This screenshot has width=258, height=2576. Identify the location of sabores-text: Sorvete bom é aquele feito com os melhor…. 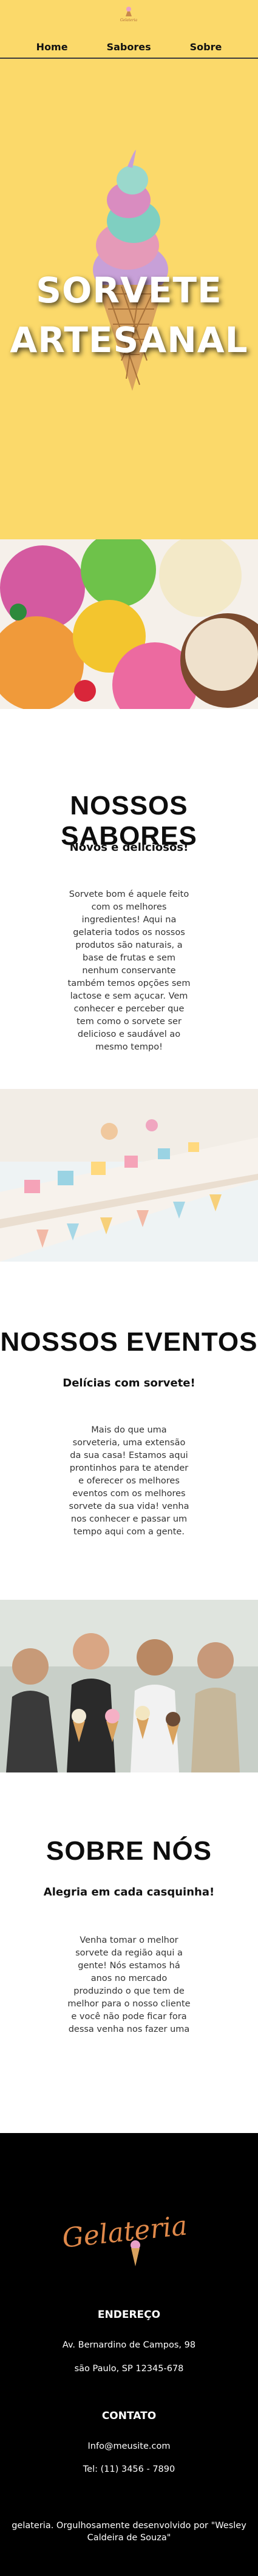
(129, 971).